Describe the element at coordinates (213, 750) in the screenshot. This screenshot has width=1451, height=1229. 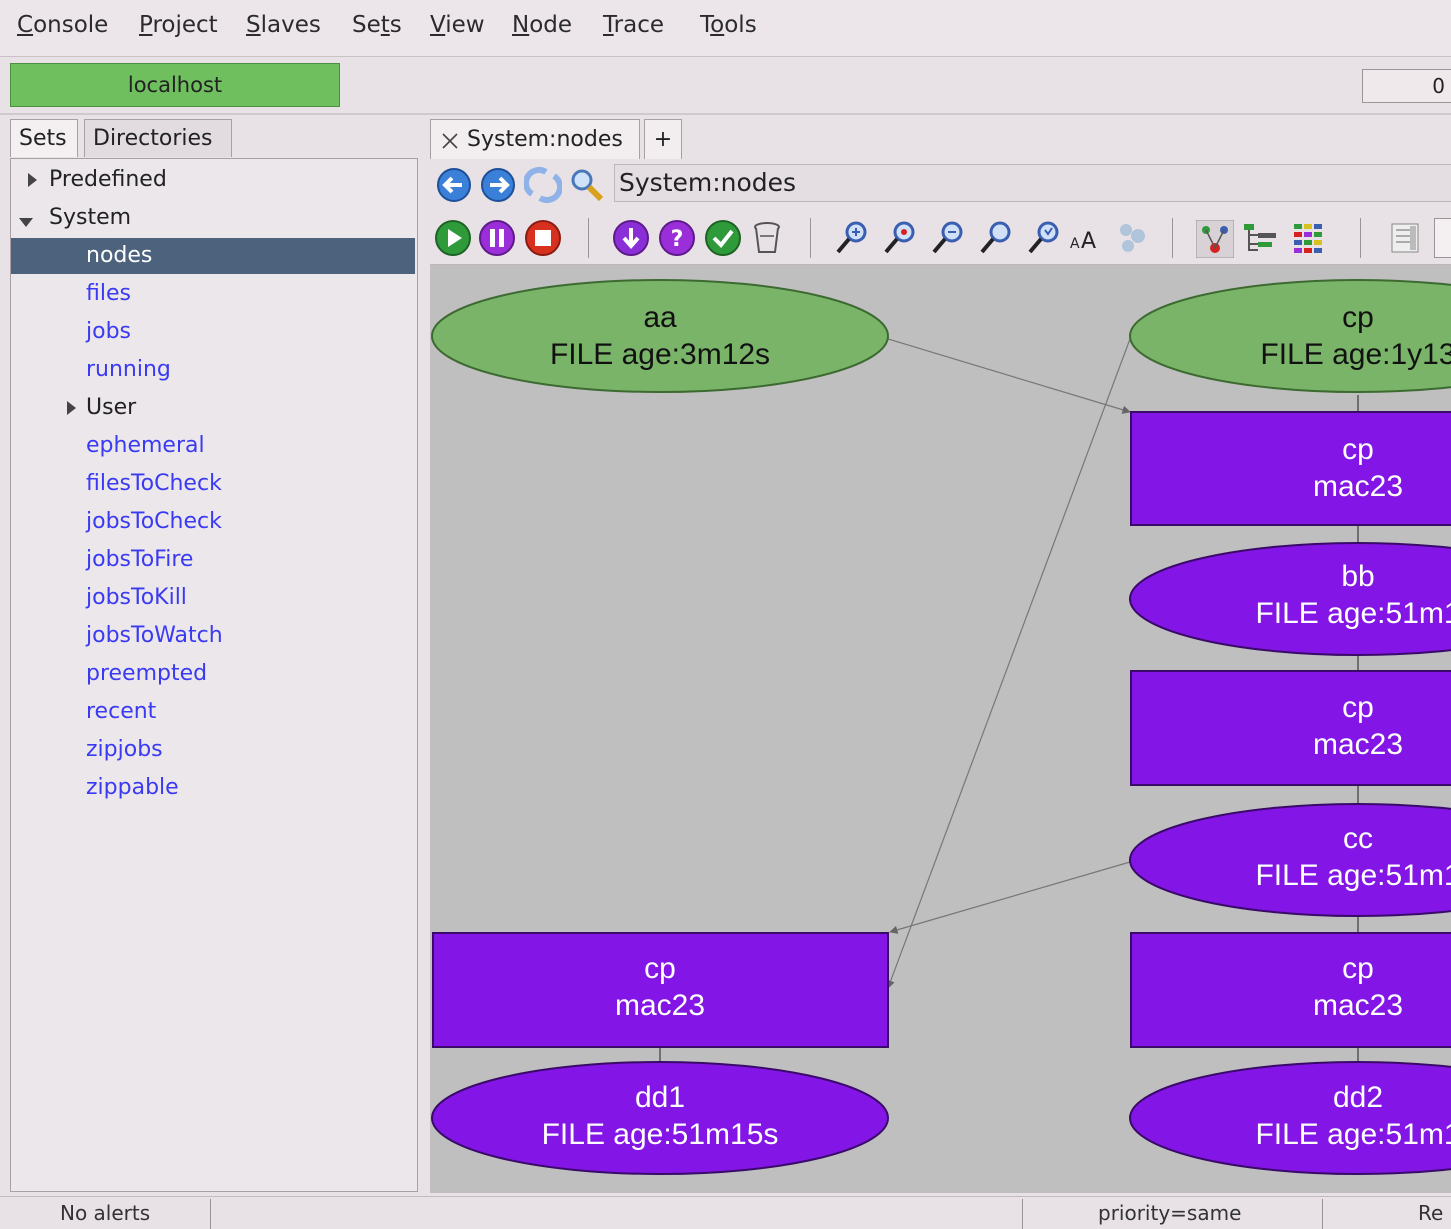
I see `tree-item-zipjobs: zipjobs` at that location.